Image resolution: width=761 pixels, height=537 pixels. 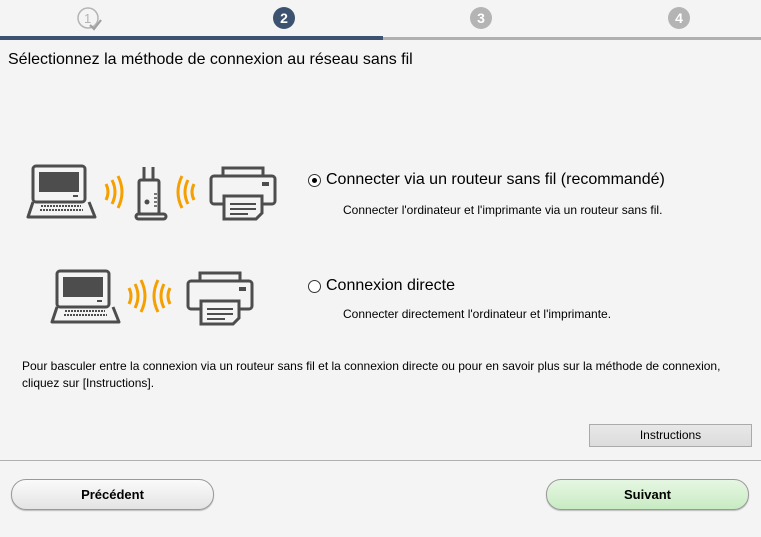 What do you see at coordinates (670, 435) in the screenshot?
I see `instructions-button: Instructions` at bounding box center [670, 435].